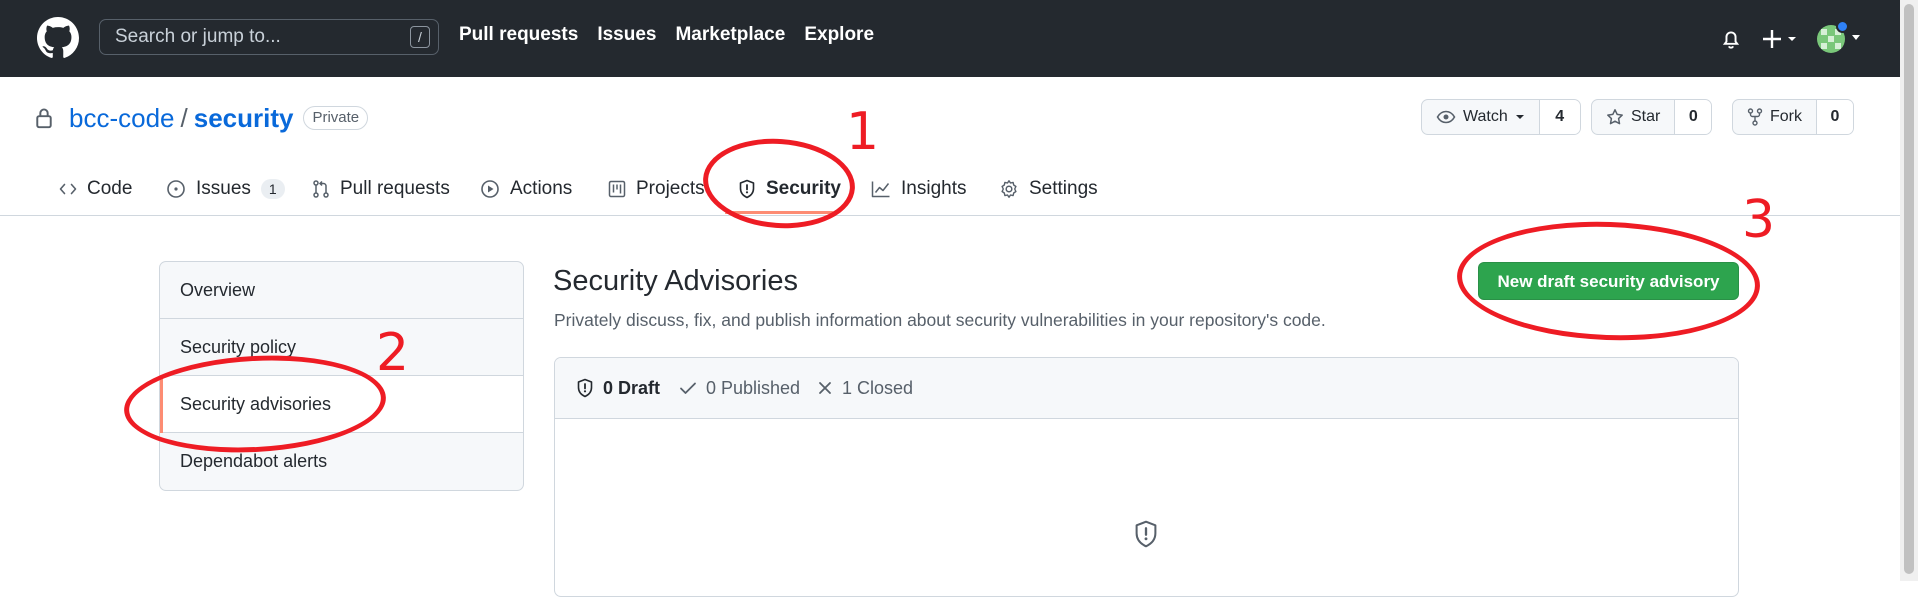 This screenshot has height=597, width=1918. What do you see at coordinates (1446, 117) in the screenshot?
I see `eye-icon` at bounding box center [1446, 117].